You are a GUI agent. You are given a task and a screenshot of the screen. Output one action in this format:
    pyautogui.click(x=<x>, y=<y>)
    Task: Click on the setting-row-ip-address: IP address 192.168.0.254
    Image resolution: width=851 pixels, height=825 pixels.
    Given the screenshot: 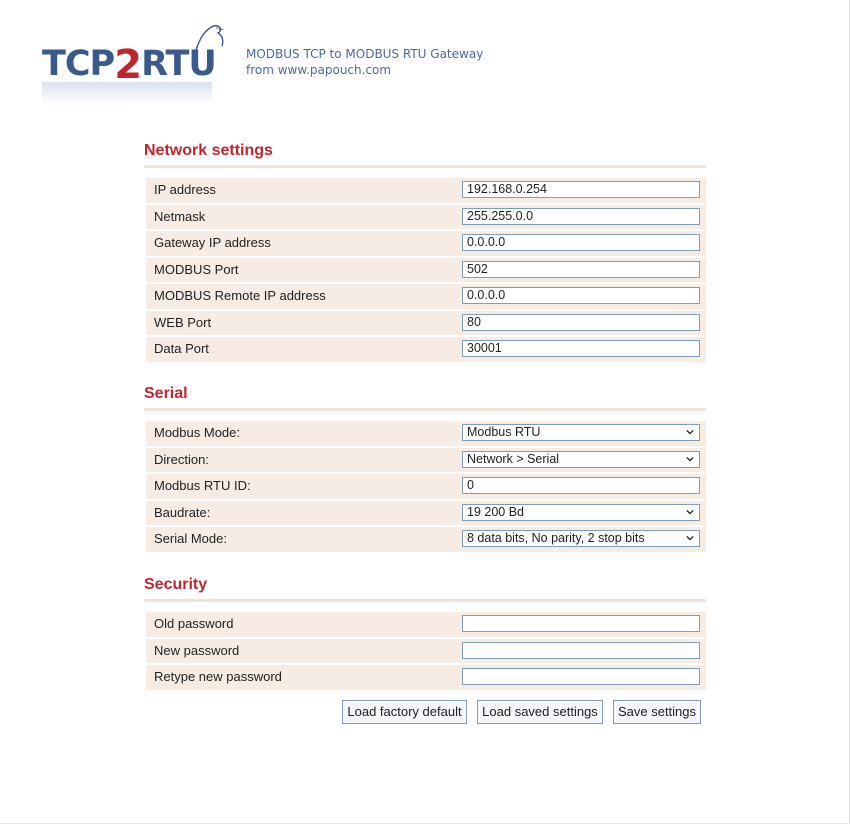 What is the action you would take?
    pyautogui.click(x=426, y=190)
    